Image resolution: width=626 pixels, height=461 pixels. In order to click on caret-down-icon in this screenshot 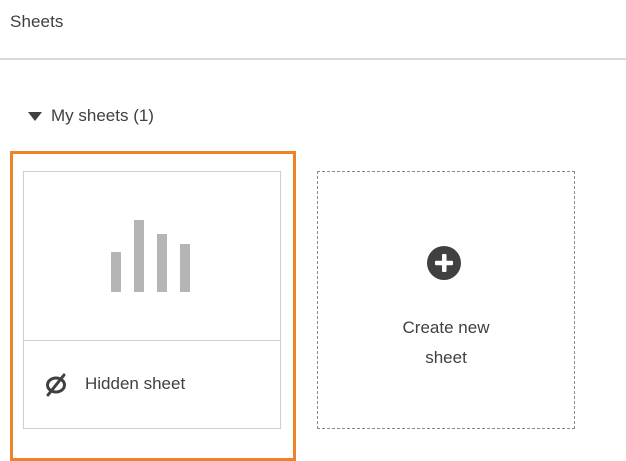, I will do `click(35, 116)`.